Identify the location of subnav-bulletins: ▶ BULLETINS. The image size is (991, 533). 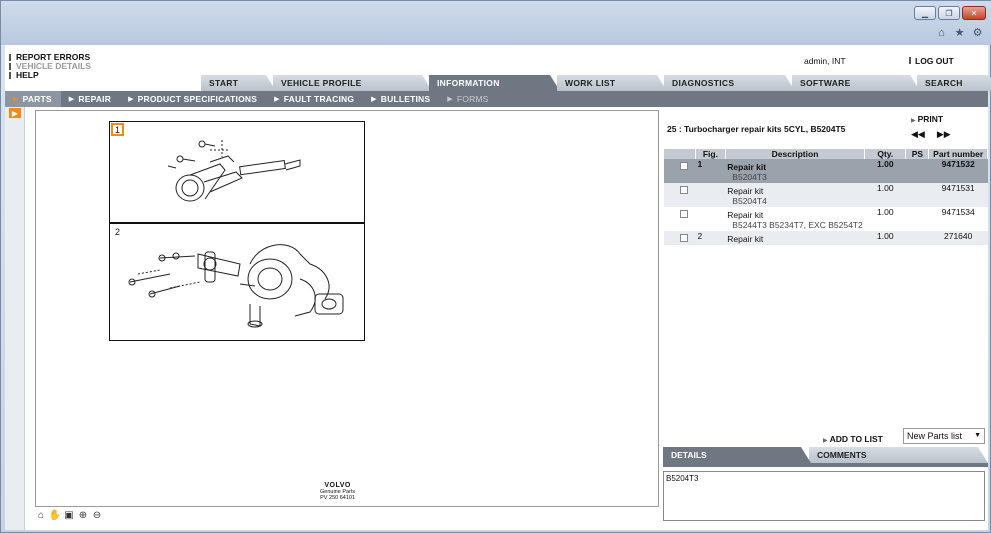
(401, 99).